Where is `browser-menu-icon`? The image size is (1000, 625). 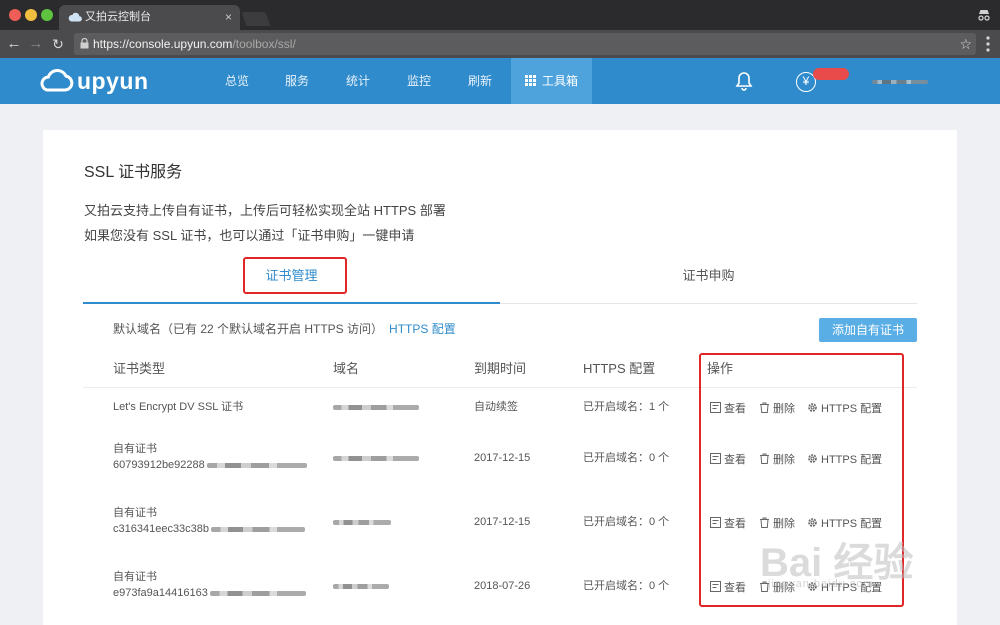
browser-menu-icon is located at coordinates (988, 44).